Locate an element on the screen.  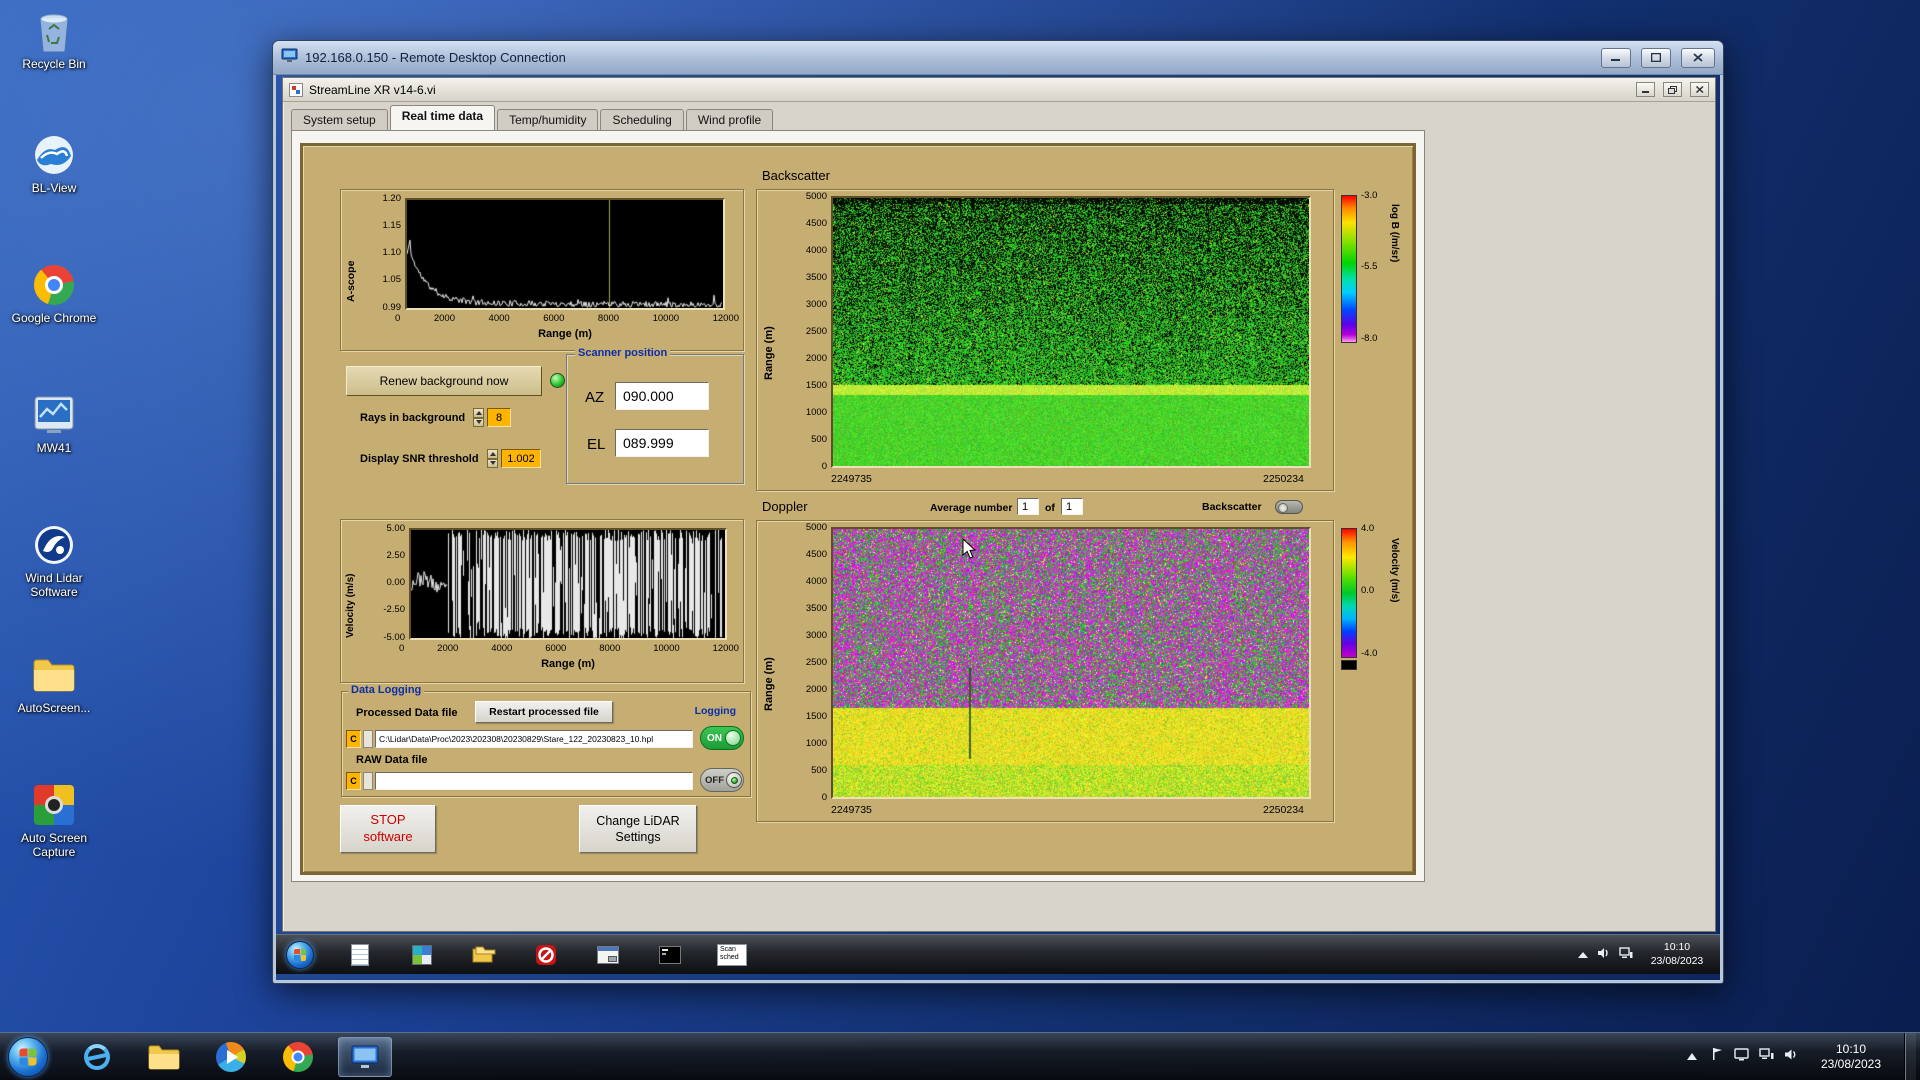
app-close-button is located at coordinates (1699, 89).